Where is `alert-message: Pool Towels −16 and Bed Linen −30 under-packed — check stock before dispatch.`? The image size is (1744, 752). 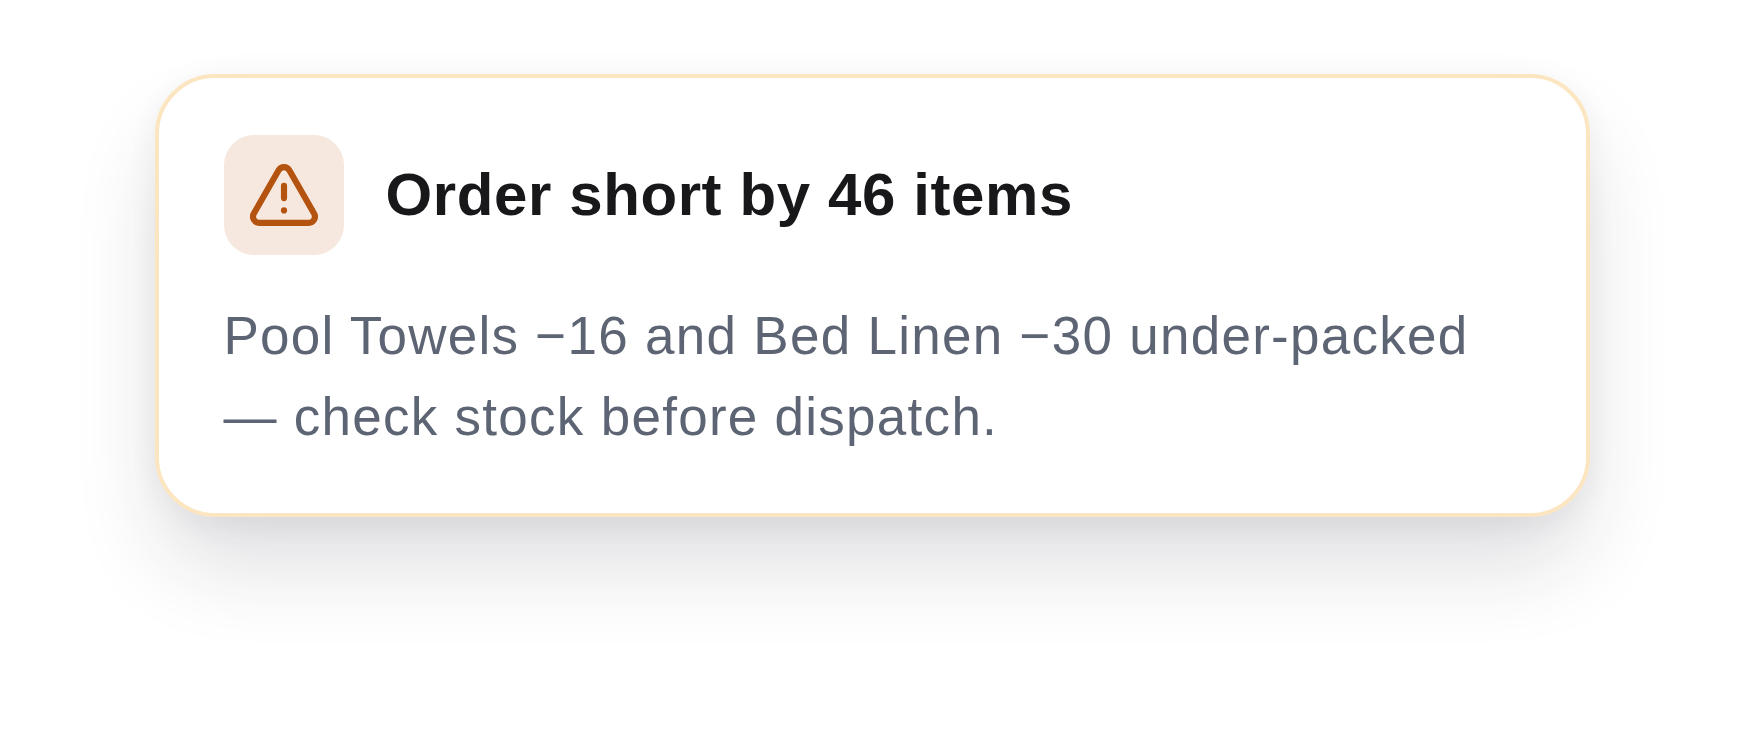 alert-message: Pool Towels −16 and Bed Linen −30 under-packed — check stock before dispatch. is located at coordinates (846, 376).